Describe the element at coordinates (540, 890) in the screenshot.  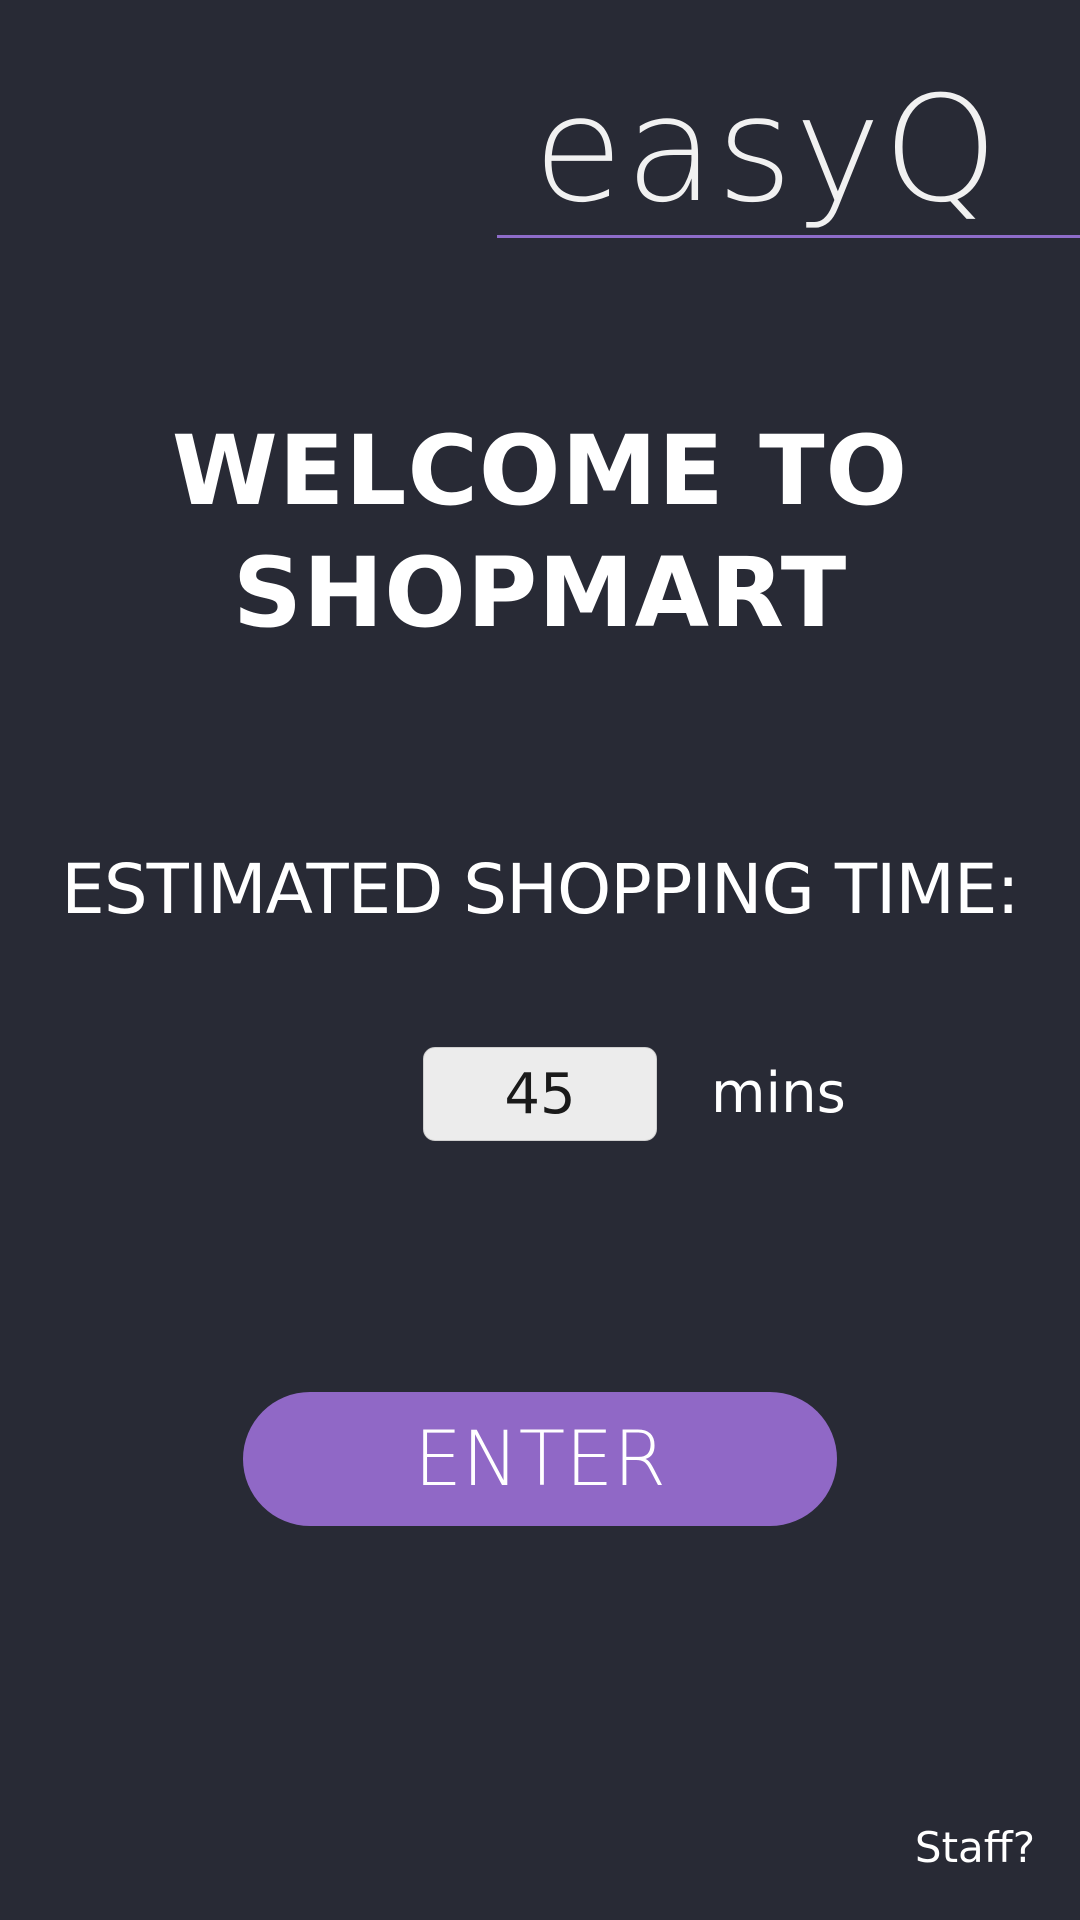
I see `estimated-time-label: ESTIMATED SHOPPING TIME:` at that location.